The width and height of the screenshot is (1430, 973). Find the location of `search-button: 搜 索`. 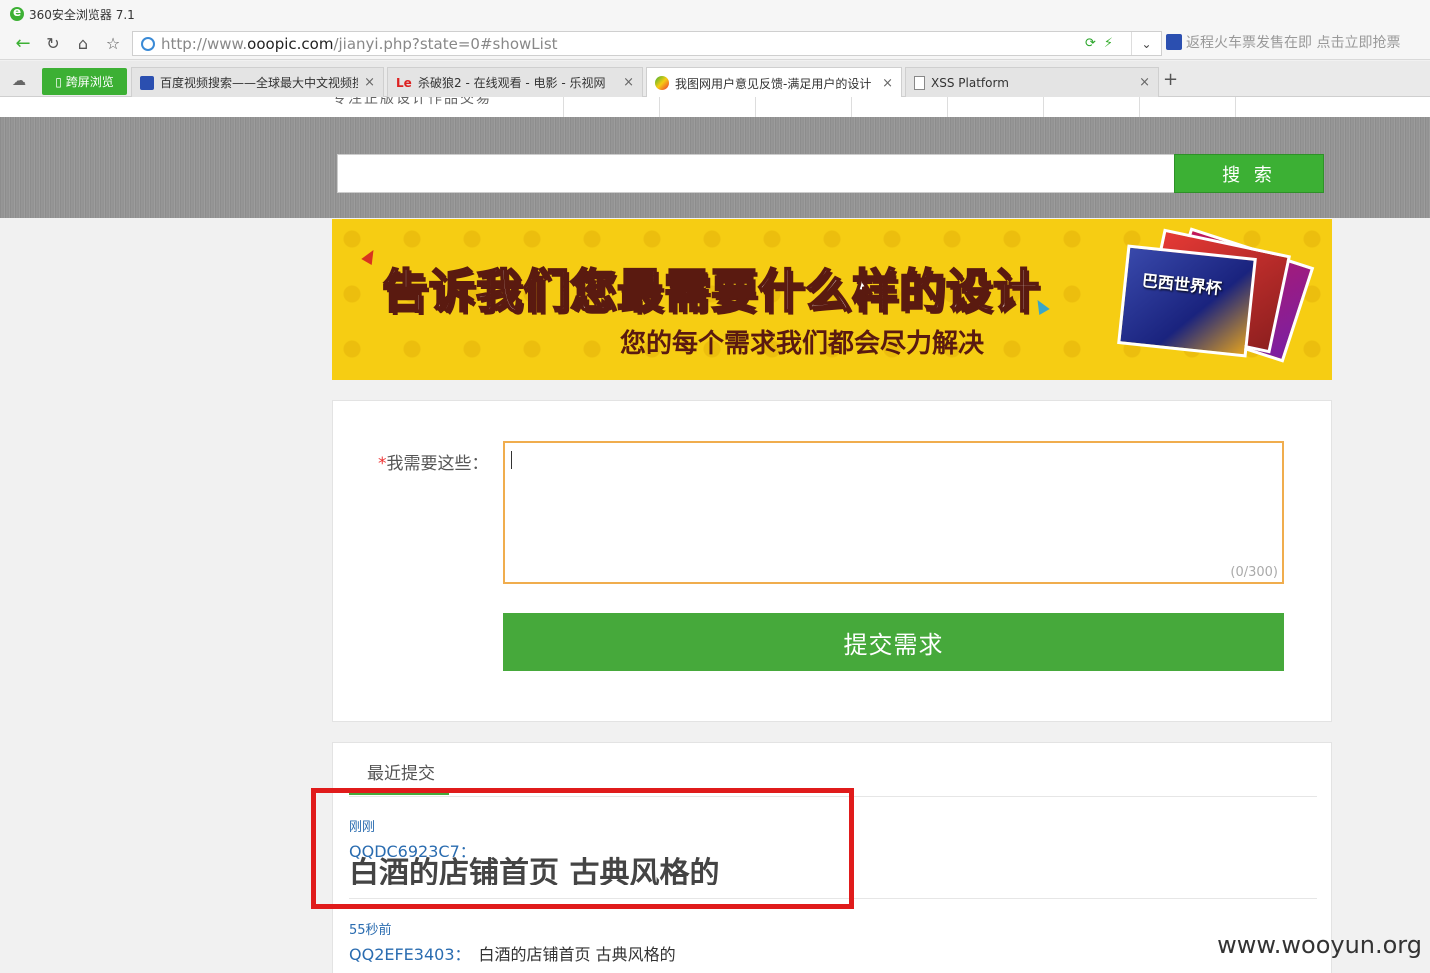

search-button: 搜 索 is located at coordinates (1249, 173).